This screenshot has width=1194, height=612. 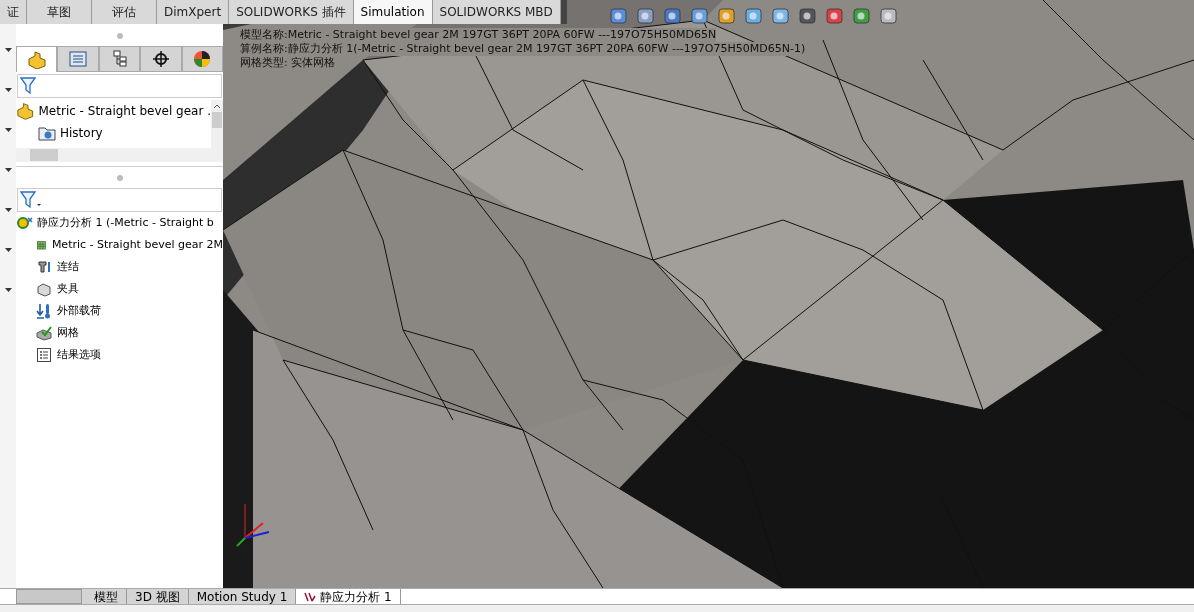 I want to click on fixture-block-icon, so click(x=44, y=289).